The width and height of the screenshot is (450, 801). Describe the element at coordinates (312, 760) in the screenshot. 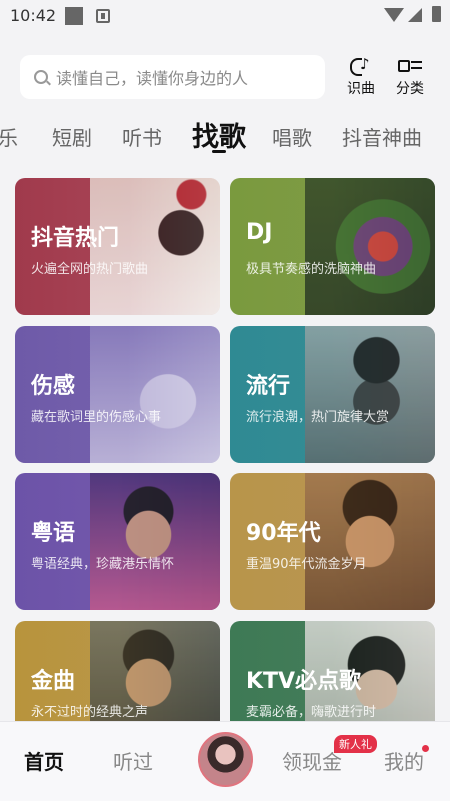

I see `nav-cash-rewards: 领现金` at that location.